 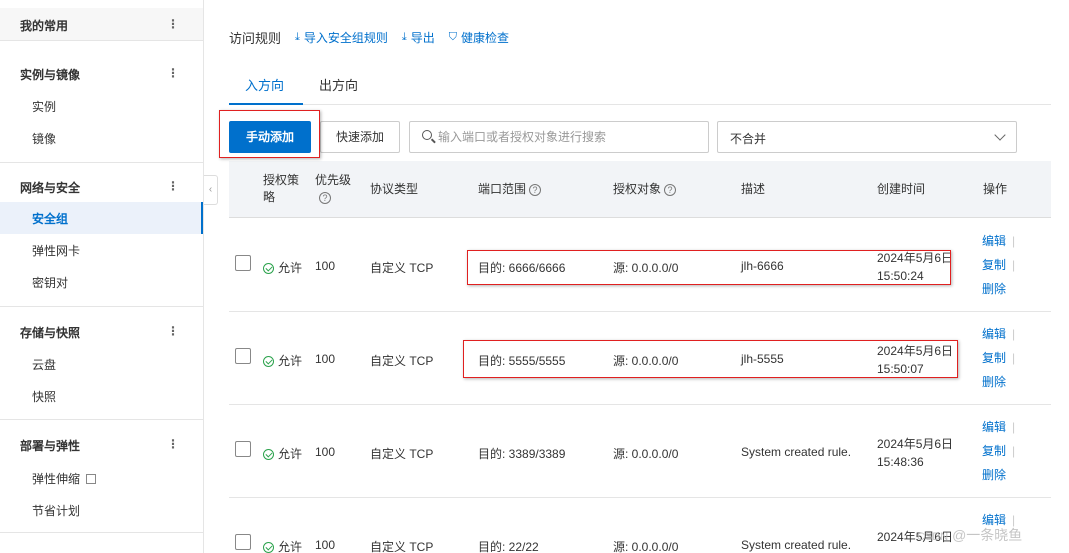 What do you see at coordinates (748, 139) in the screenshot?
I see `merge-select-value: 不合并` at bounding box center [748, 139].